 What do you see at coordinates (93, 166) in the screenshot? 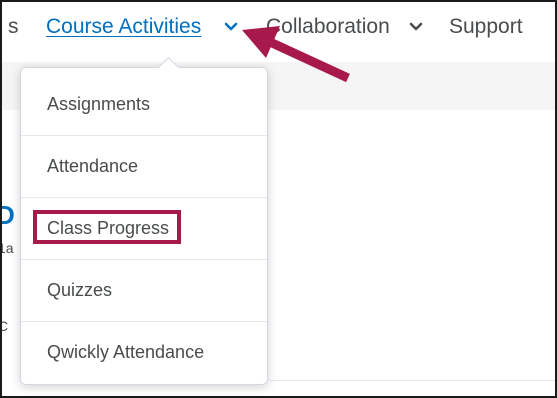
I see `menu-item-label: Attendance` at bounding box center [93, 166].